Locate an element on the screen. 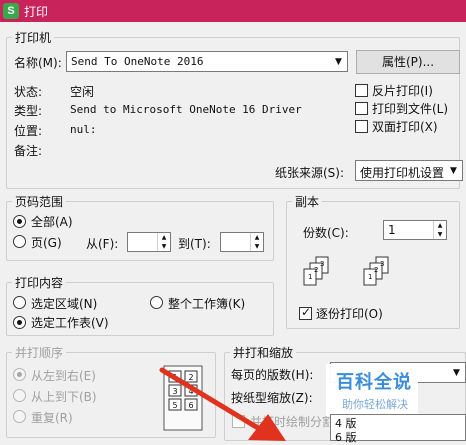  print-content-group-label: 打印内容 is located at coordinates (39, 282).